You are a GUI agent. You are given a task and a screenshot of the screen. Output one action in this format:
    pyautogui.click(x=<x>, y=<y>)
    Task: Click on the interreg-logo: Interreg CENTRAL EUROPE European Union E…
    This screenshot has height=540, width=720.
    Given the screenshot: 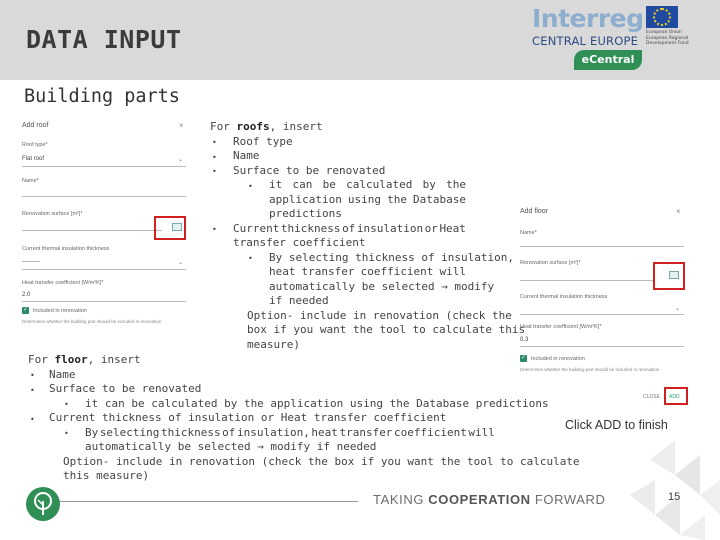 What is the action you would take?
    pyautogui.click(x=610, y=38)
    